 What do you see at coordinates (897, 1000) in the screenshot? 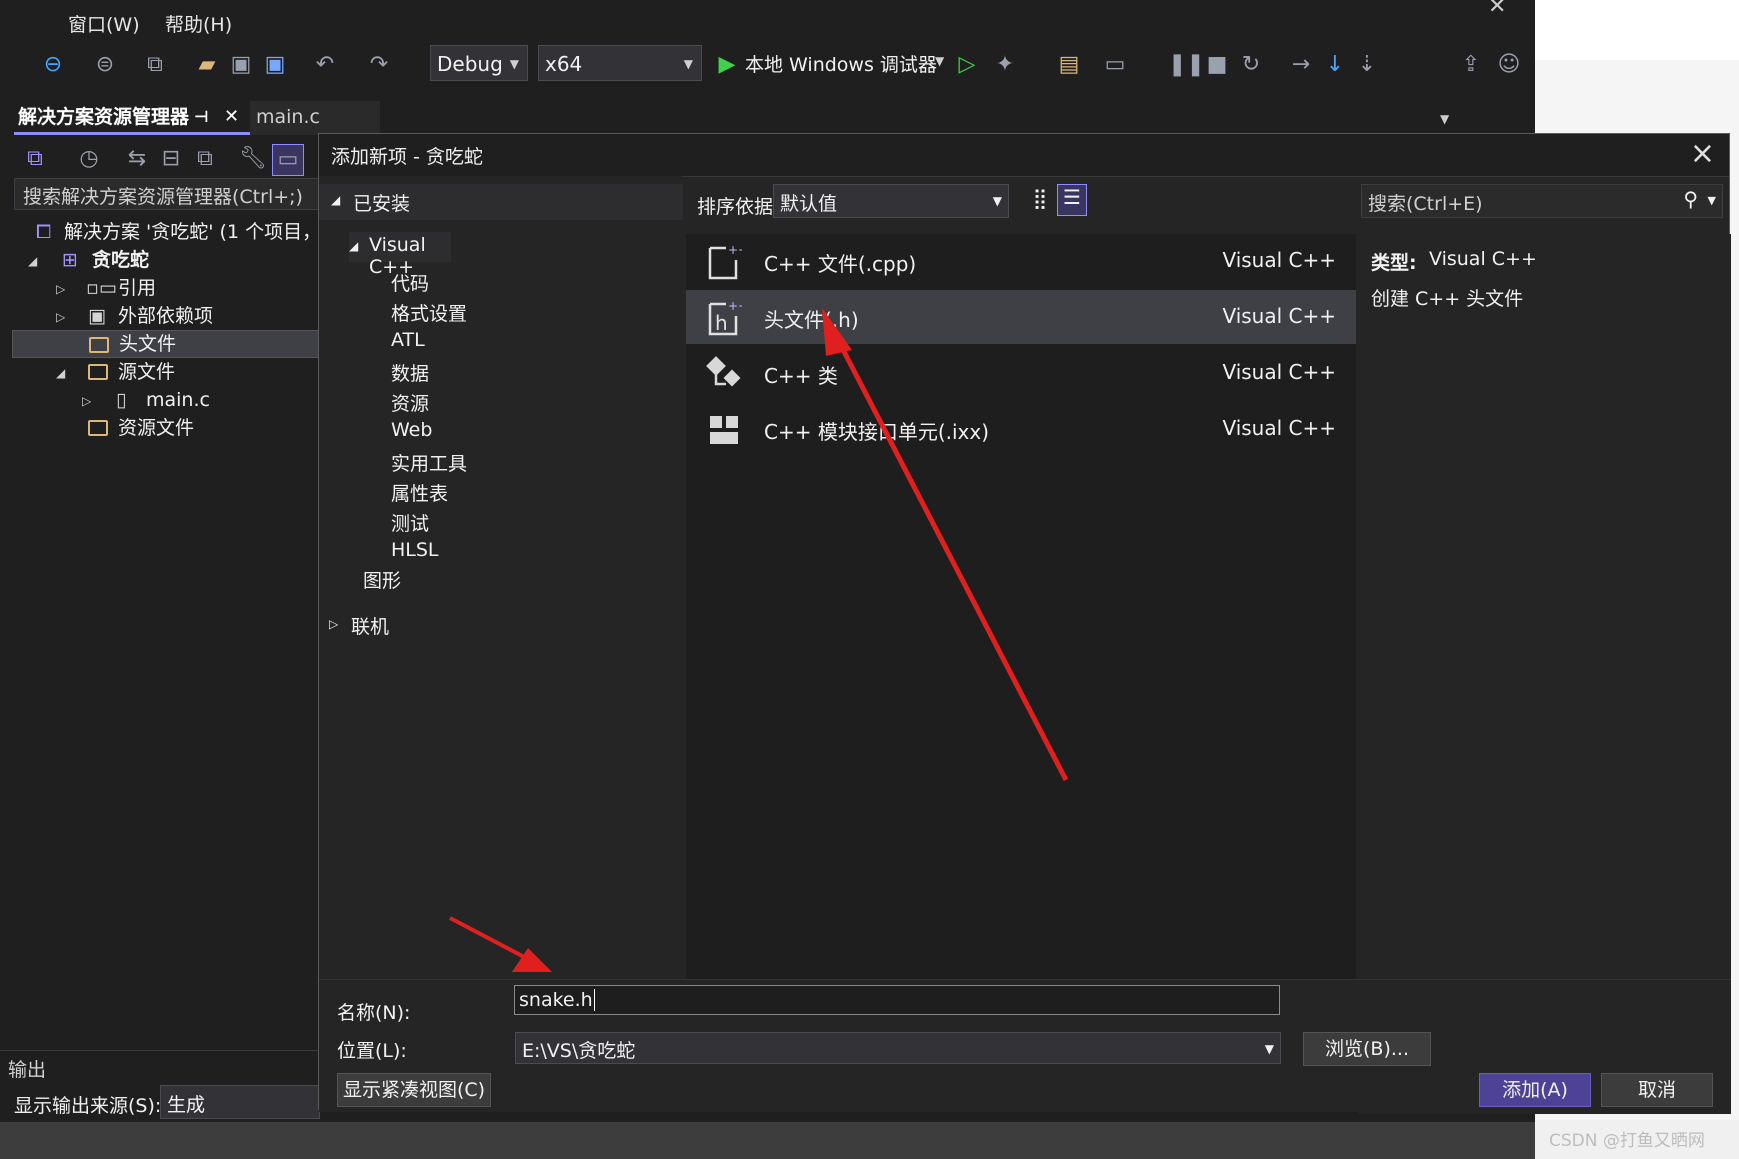
I see `name-input-field: snake.h` at bounding box center [897, 1000].